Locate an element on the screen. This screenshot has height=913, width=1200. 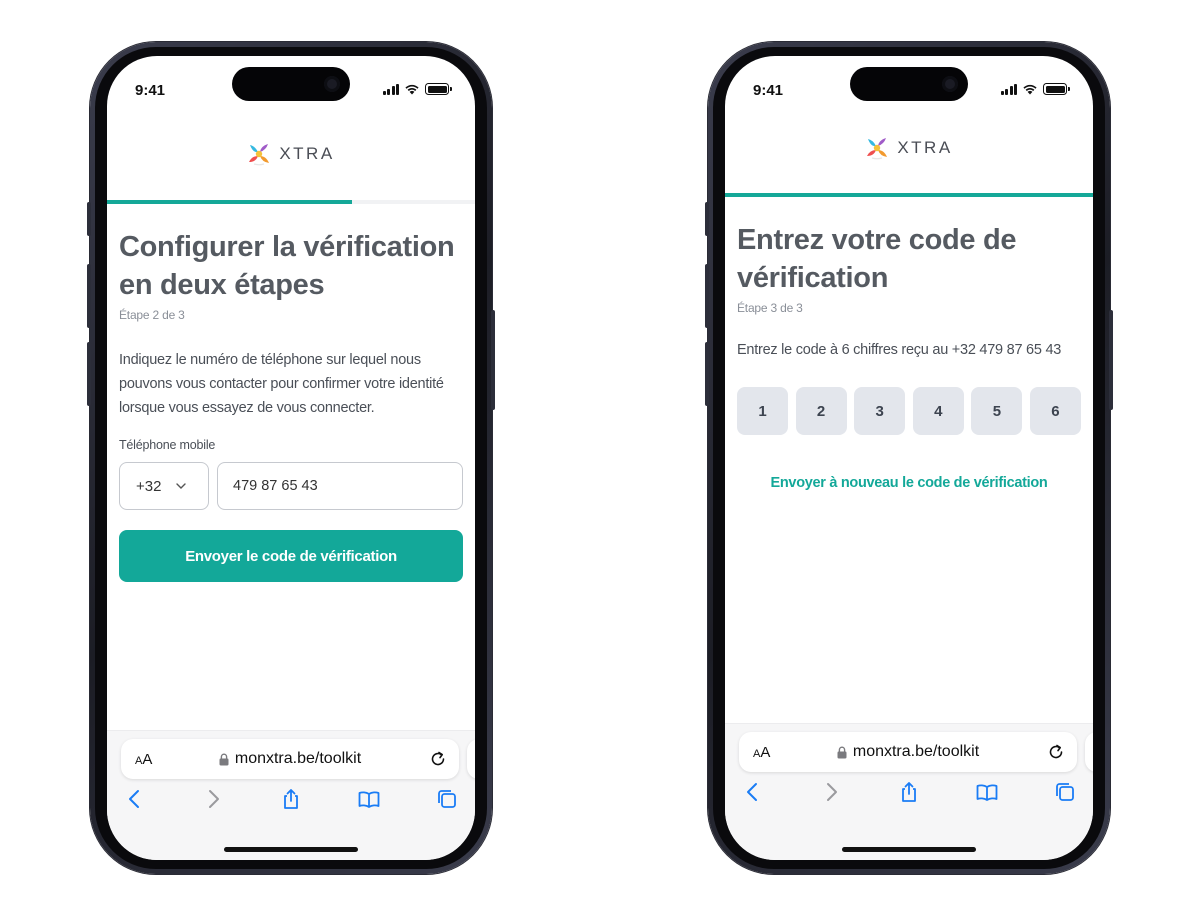
code-digit-5: 5 is located at coordinates (997, 411).